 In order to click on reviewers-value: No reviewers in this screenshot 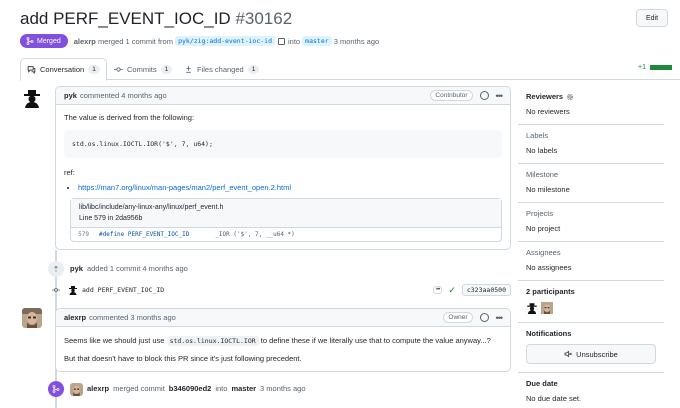, I will do `click(548, 111)`.